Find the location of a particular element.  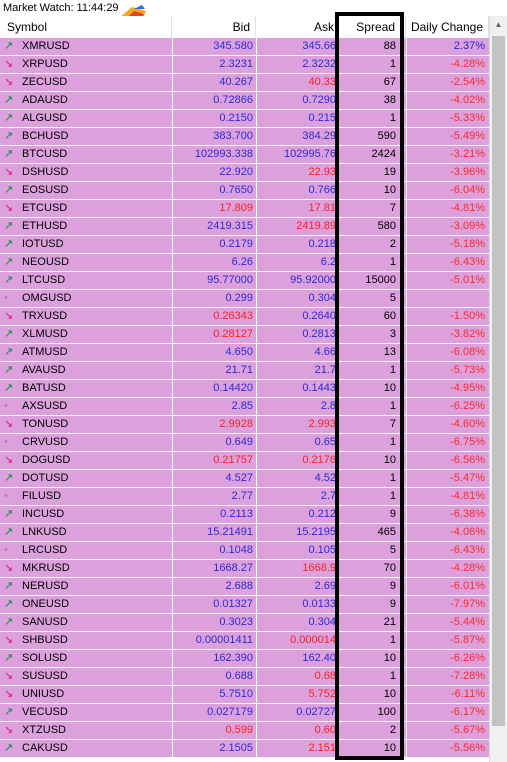

ask-cell: 4.66 is located at coordinates (296, 352).